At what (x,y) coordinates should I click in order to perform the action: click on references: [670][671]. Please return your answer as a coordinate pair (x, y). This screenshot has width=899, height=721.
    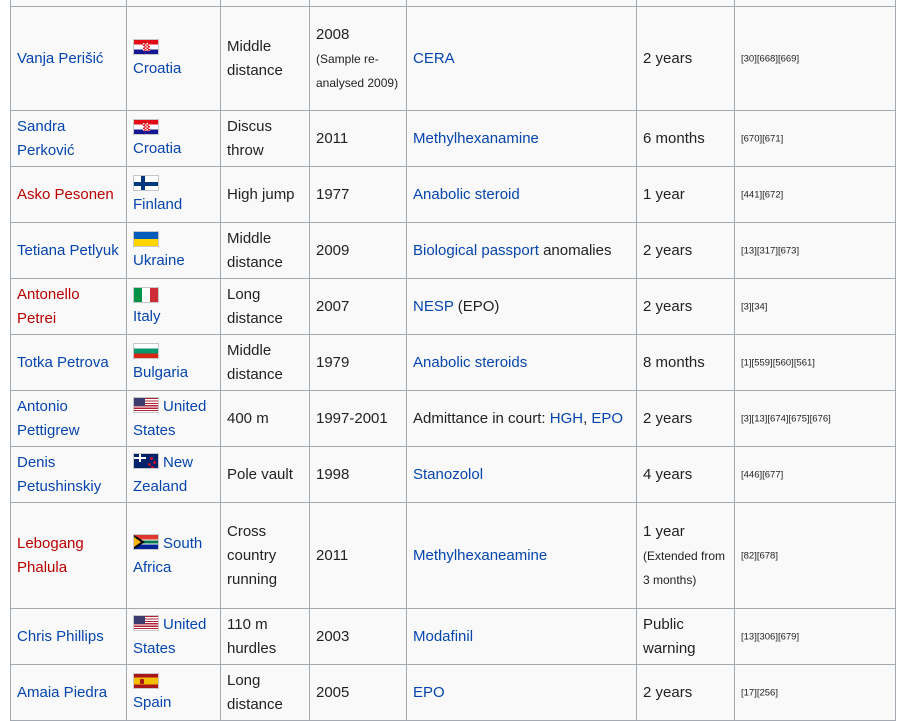
    Looking at the image, I should click on (762, 139).